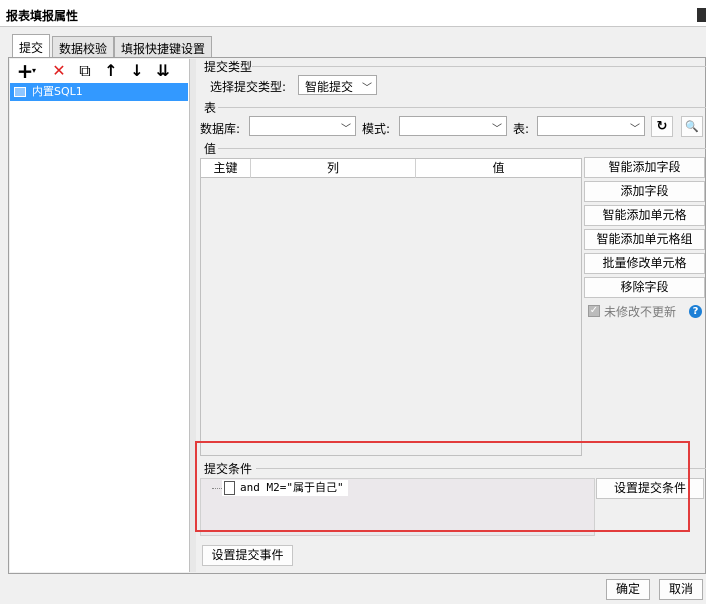  What do you see at coordinates (644, 167) in the screenshot?
I see `smart-add-field-button: 智能添加字段` at bounding box center [644, 167].